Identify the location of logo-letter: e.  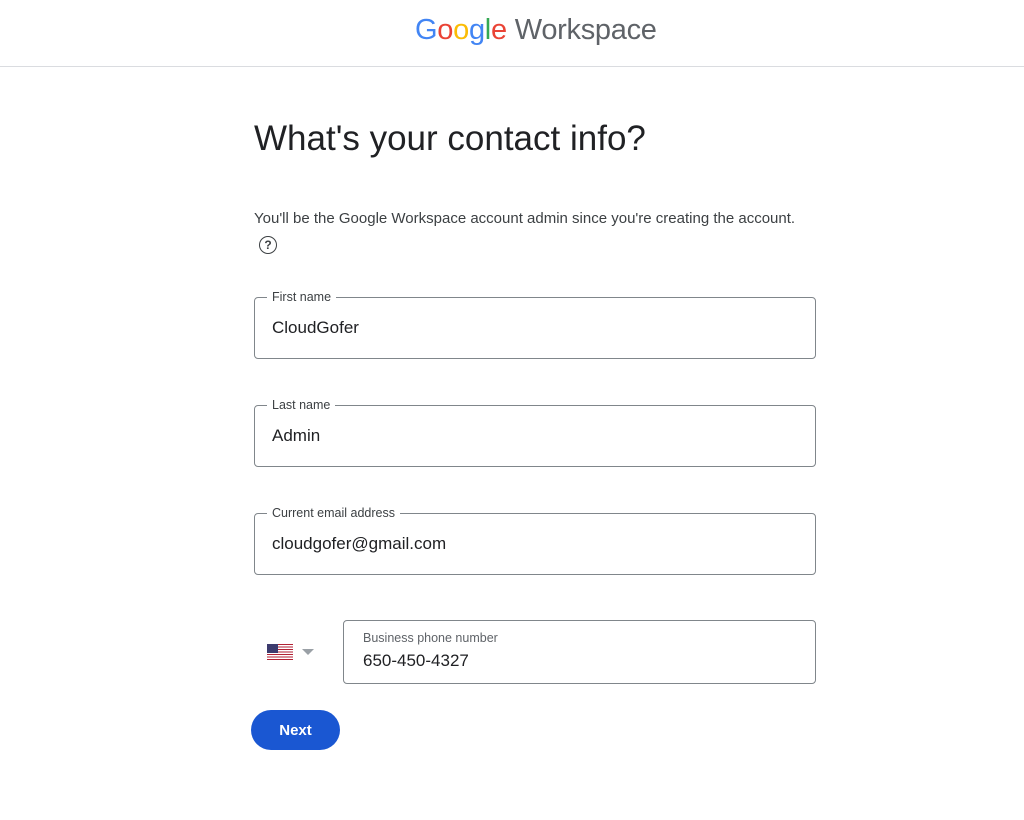
(498, 30).